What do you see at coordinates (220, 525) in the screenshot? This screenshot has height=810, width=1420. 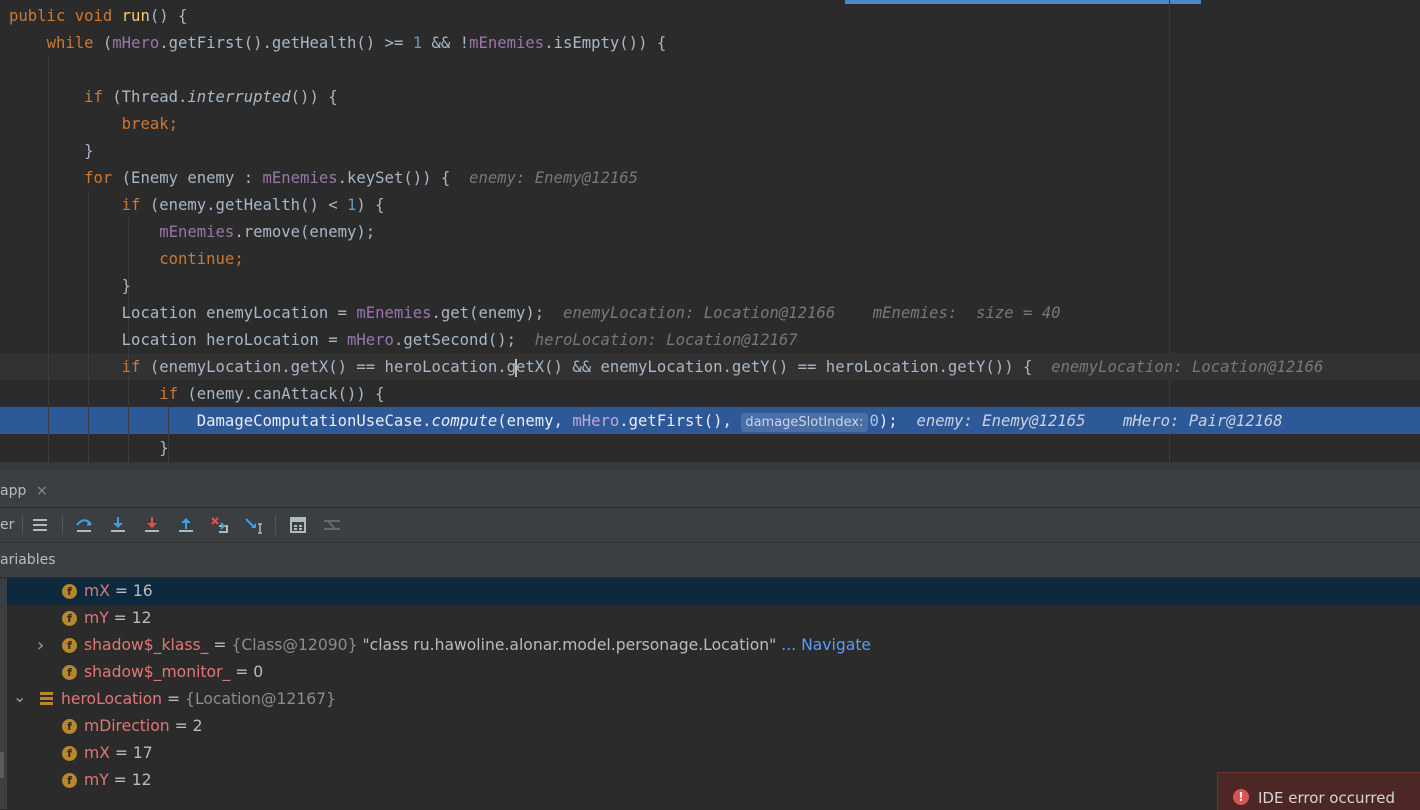 I see `drop-frame-icon` at bounding box center [220, 525].